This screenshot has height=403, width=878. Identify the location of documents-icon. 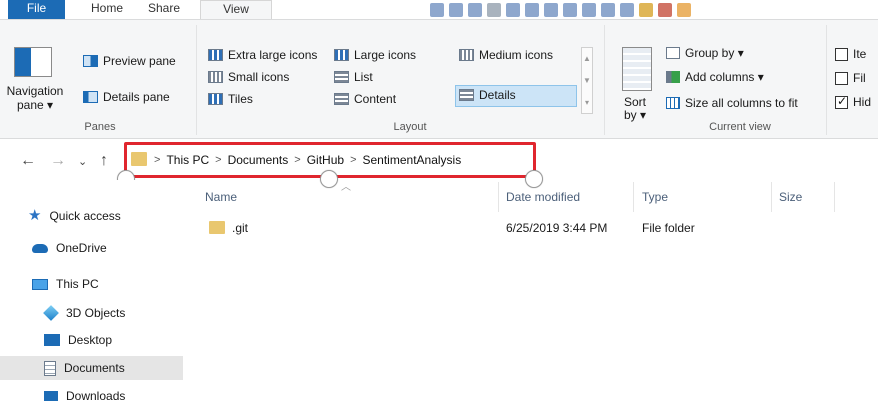
(50, 368).